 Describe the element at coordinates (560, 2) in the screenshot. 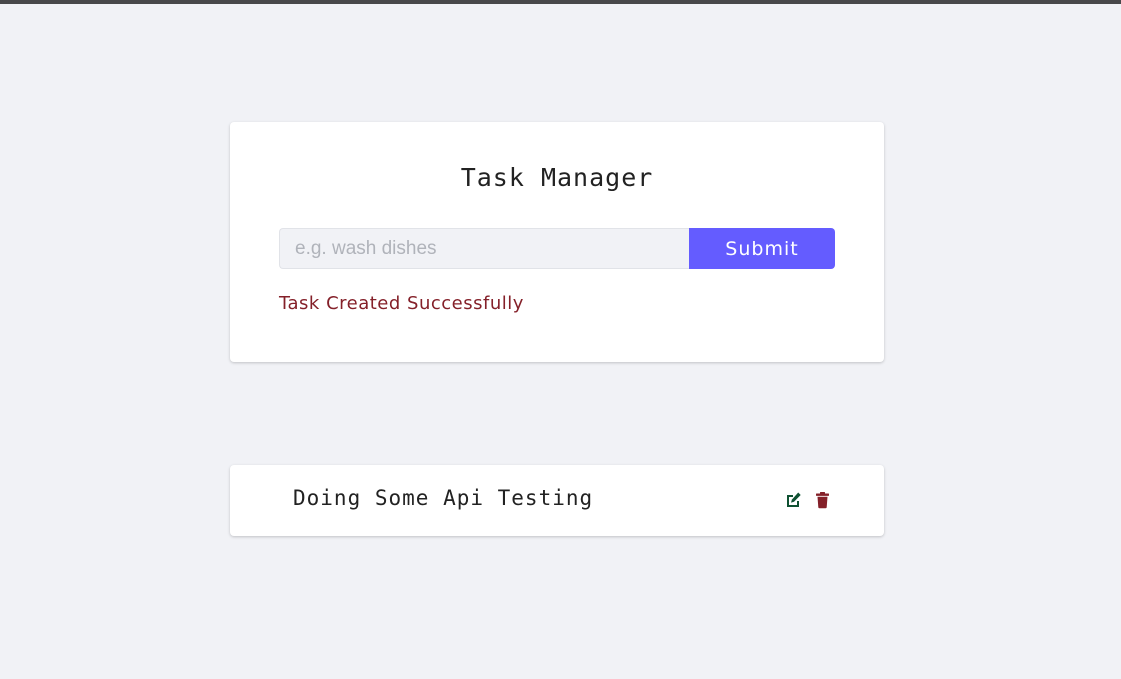

I see `window-top-border` at that location.